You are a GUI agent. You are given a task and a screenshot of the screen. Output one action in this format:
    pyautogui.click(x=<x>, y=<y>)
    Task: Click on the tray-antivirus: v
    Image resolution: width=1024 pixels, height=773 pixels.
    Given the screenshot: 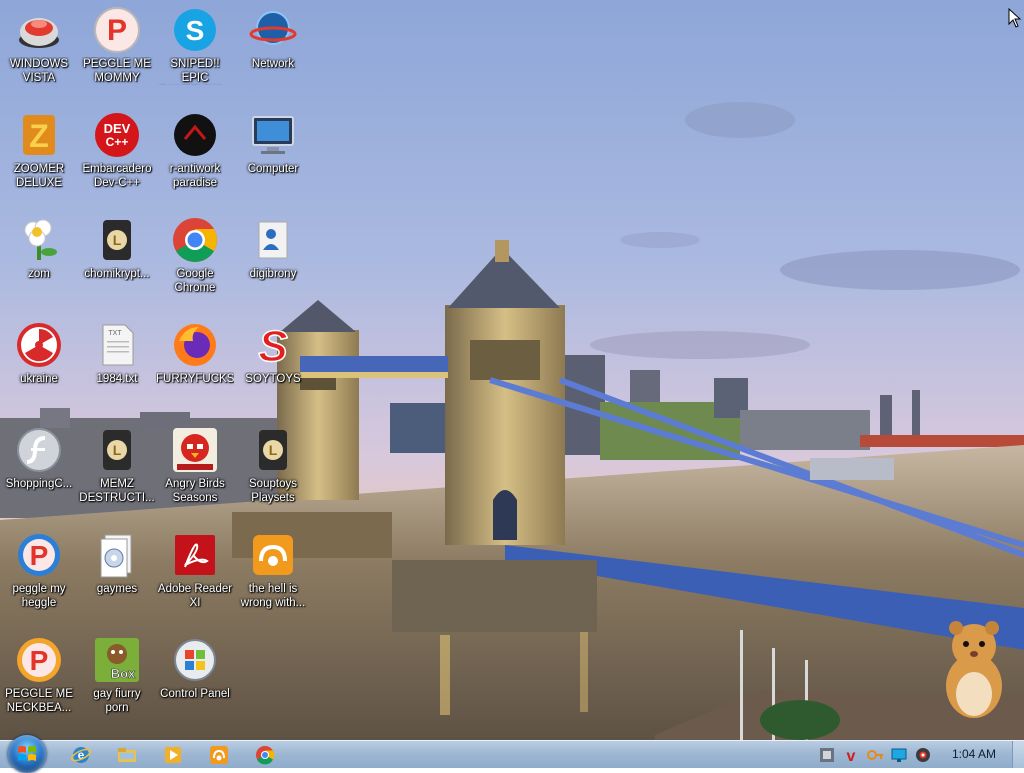 What is the action you would take?
    pyautogui.click(x=851, y=755)
    